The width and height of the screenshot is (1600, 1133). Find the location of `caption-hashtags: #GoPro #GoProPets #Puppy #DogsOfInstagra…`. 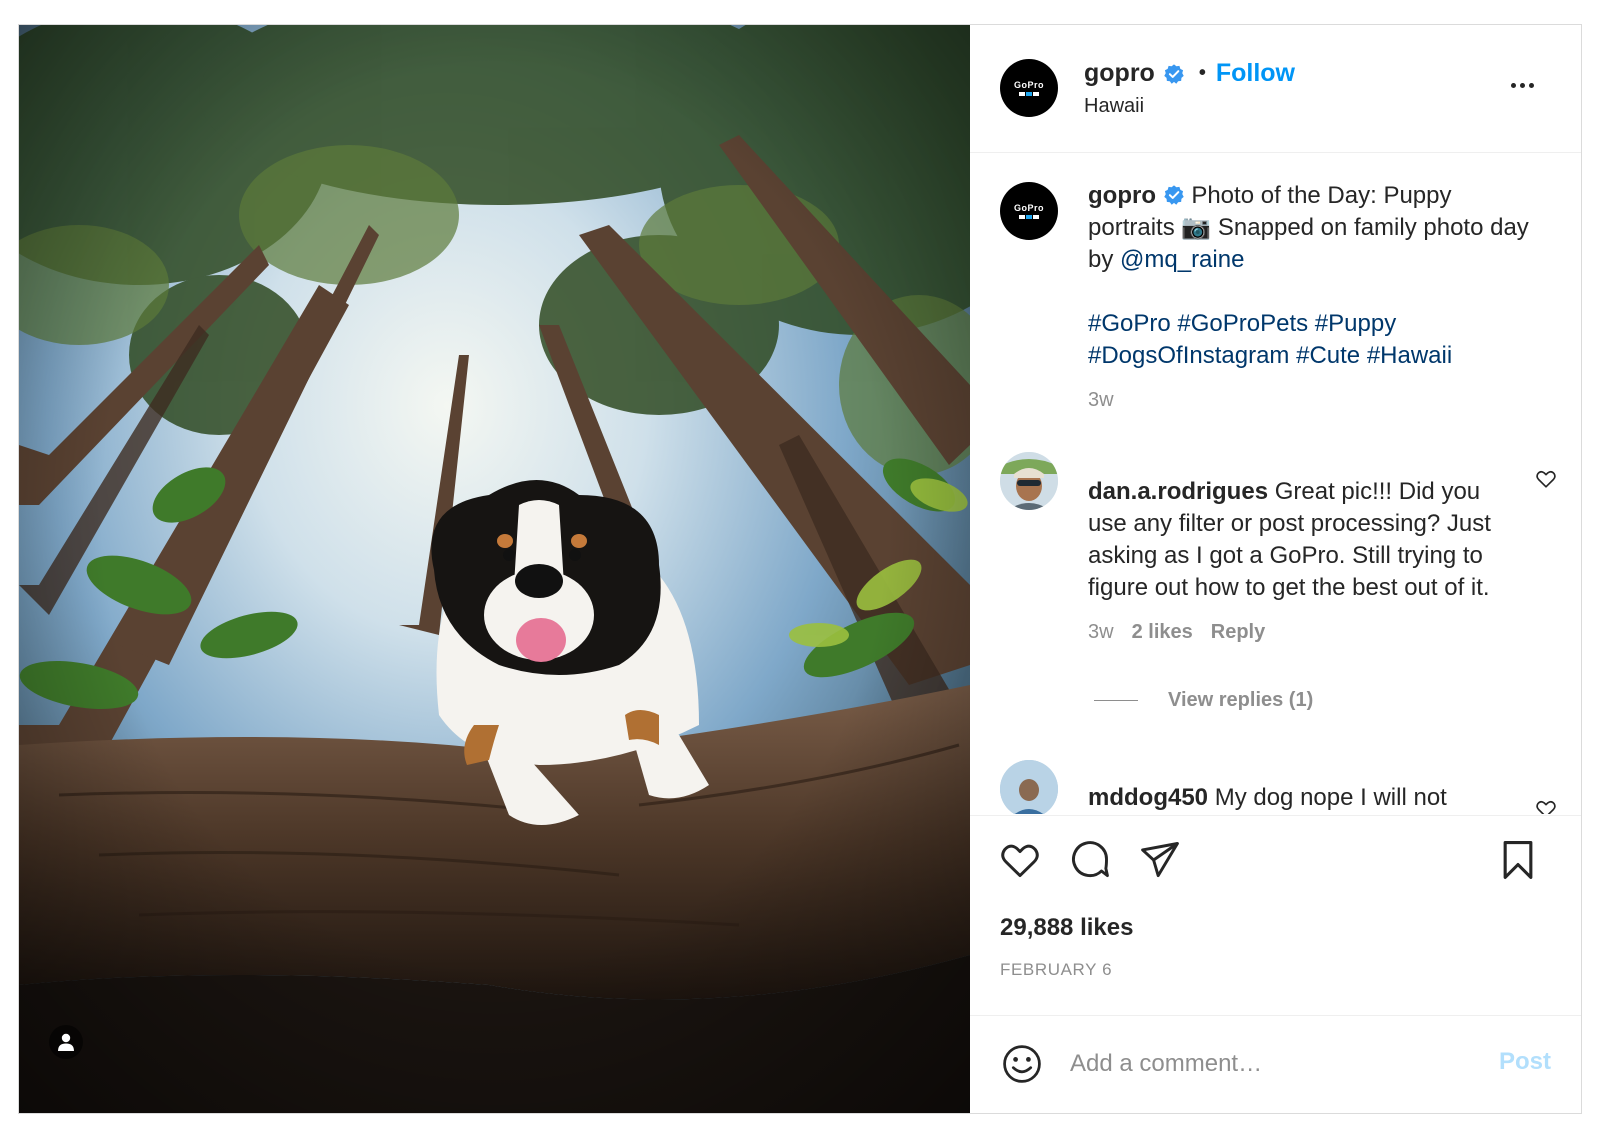

caption-hashtags: #GoPro #GoProPets #Puppy #DogsOfInstagra… is located at coordinates (1313, 340).